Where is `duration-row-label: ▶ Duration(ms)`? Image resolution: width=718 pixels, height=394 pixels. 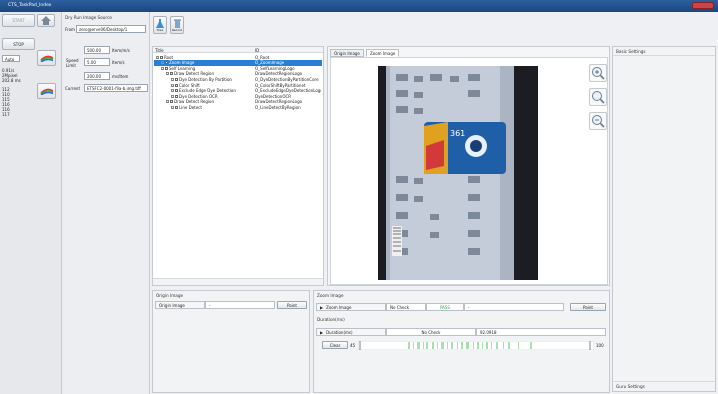
duration-row-label: ▶ Duration(ms) is located at coordinates (351, 332).